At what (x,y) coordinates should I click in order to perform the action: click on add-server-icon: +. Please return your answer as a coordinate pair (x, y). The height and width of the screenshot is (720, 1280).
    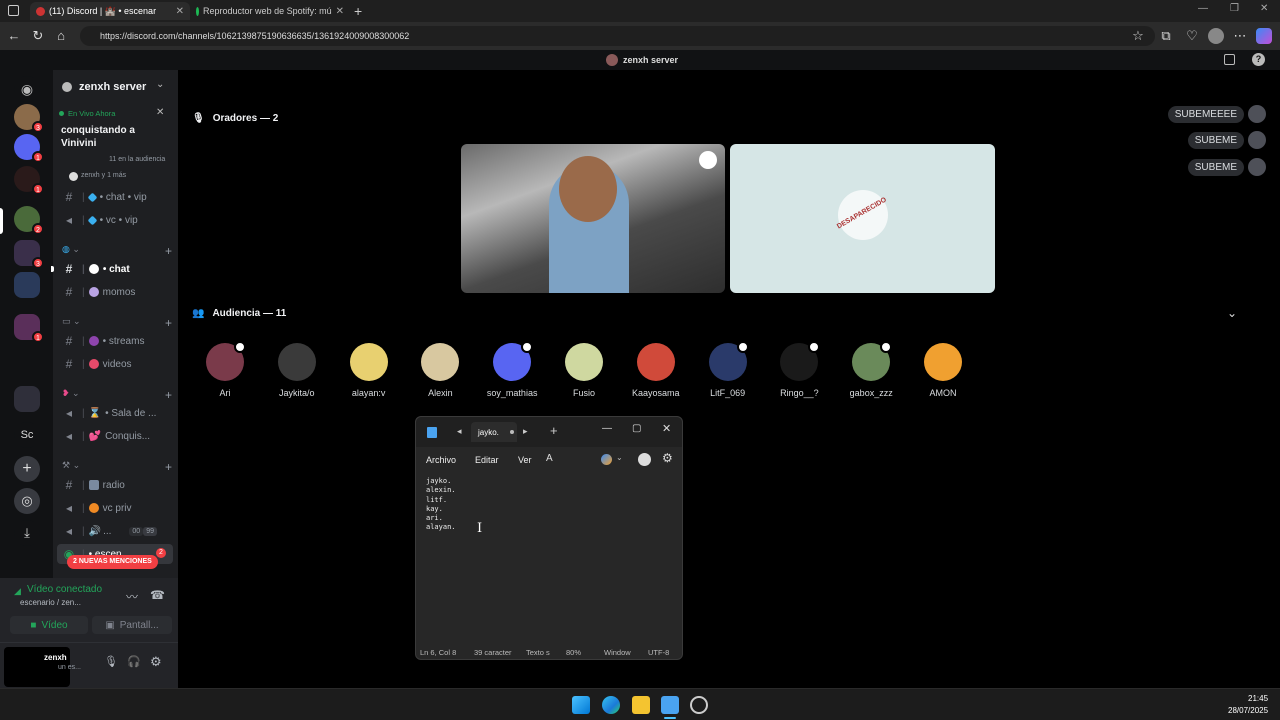
    Looking at the image, I should click on (27, 469).